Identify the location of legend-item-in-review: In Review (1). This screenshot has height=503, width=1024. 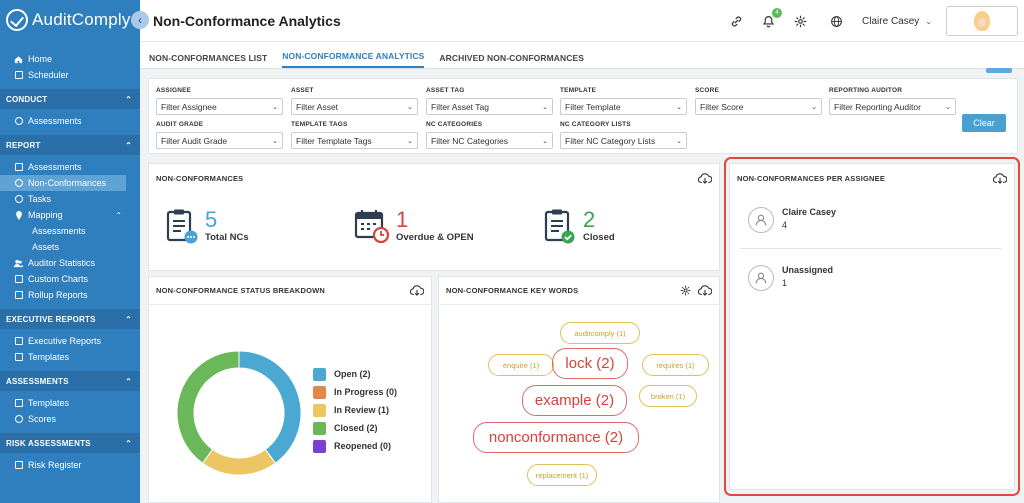
(355, 410).